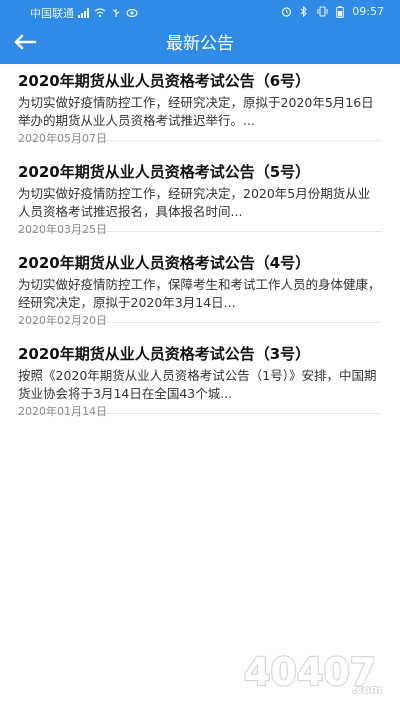 This screenshot has height=711, width=400. I want to click on app-bar: 最新公告, so click(200, 44).